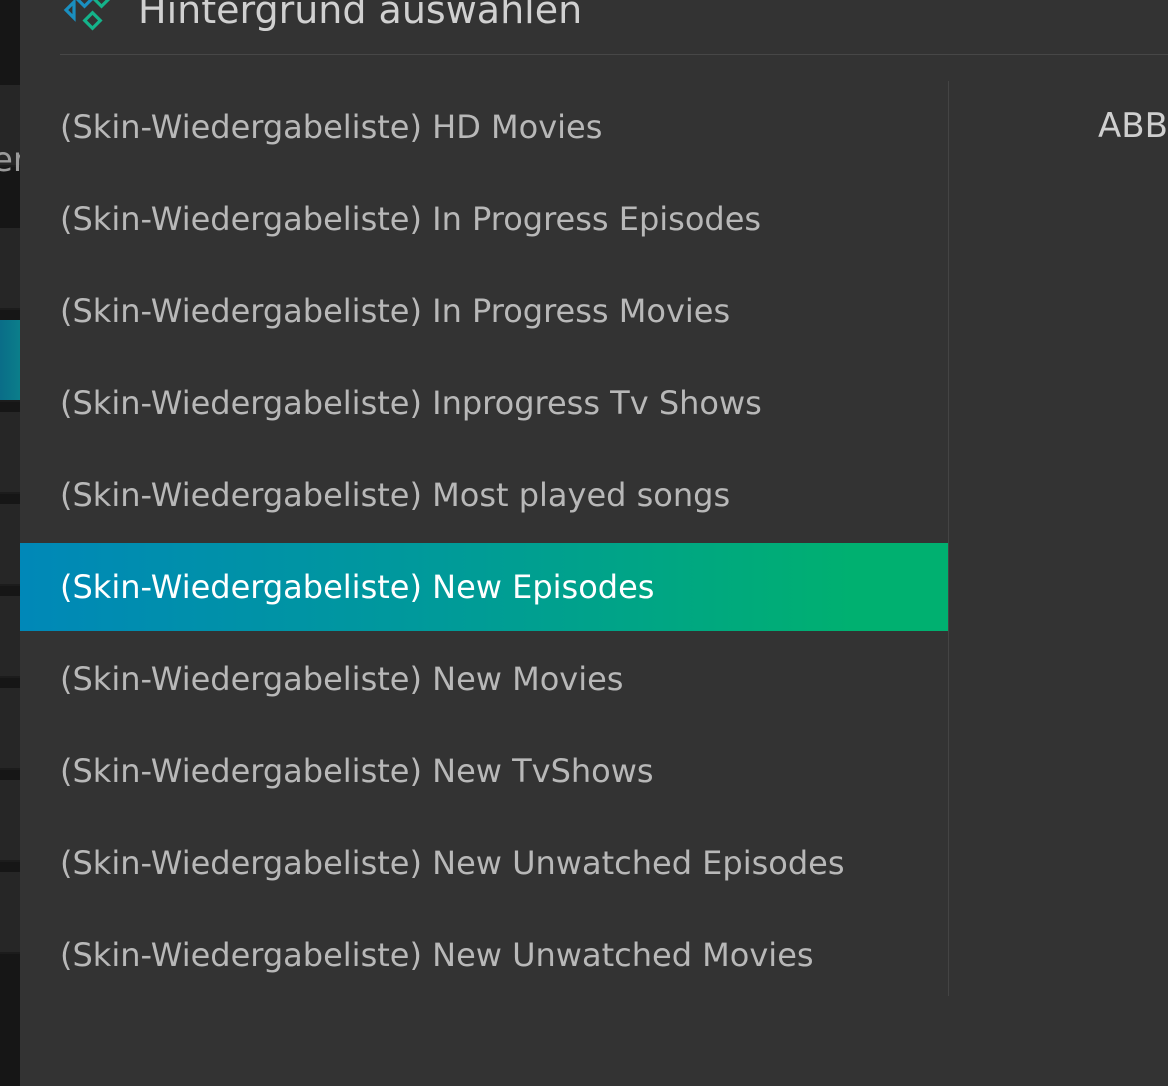 The image size is (1168, 1086). What do you see at coordinates (948, 538) in the screenshot?
I see `divider` at bounding box center [948, 538].